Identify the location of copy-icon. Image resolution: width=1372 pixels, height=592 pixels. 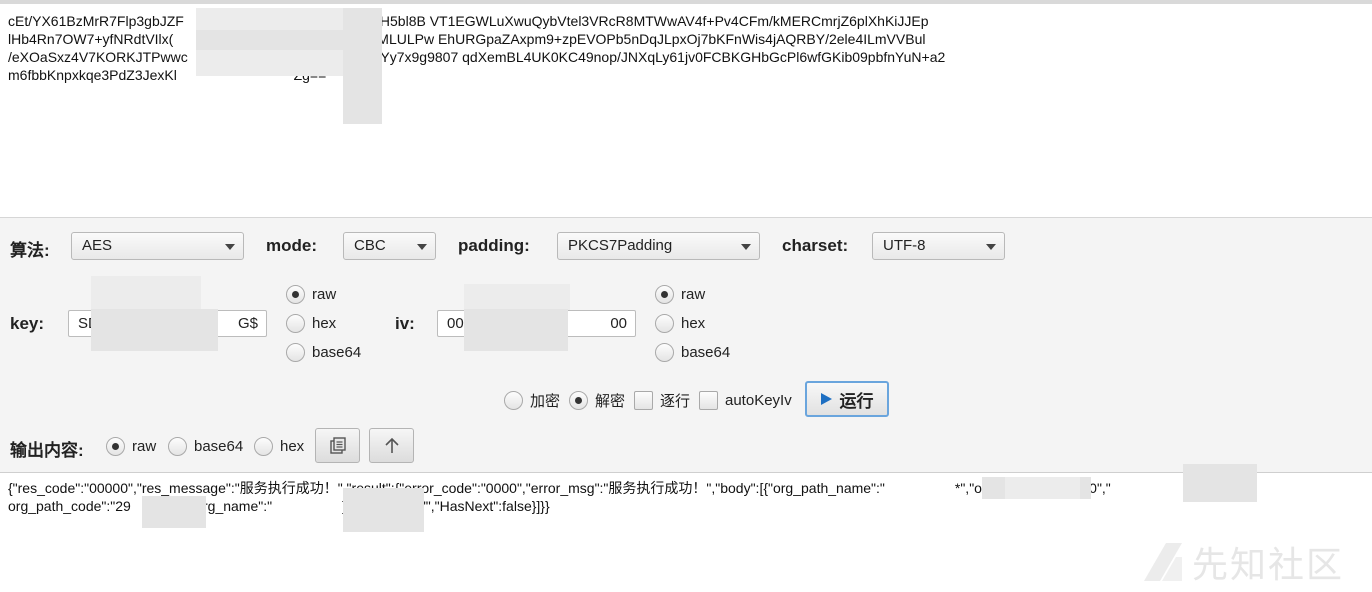
(337, 445).